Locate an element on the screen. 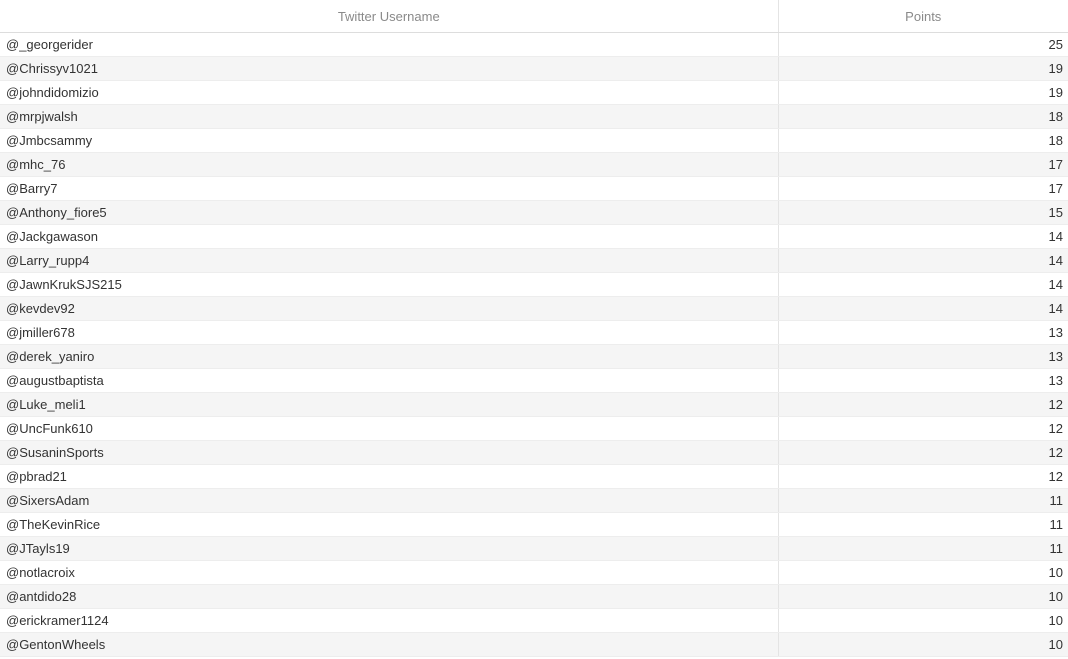 The width and height of the screenshot is (1068, 659). table-row: @SusaninSports 12 is located at coordinates (534, 452).